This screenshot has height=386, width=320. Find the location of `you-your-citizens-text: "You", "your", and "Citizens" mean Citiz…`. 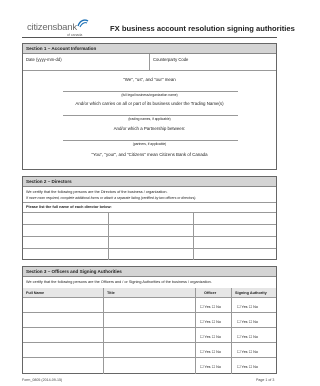

you-your-citizens-text: "You", "your", and "Citizens" mean Citiz… is located at coordinates (149, 154).